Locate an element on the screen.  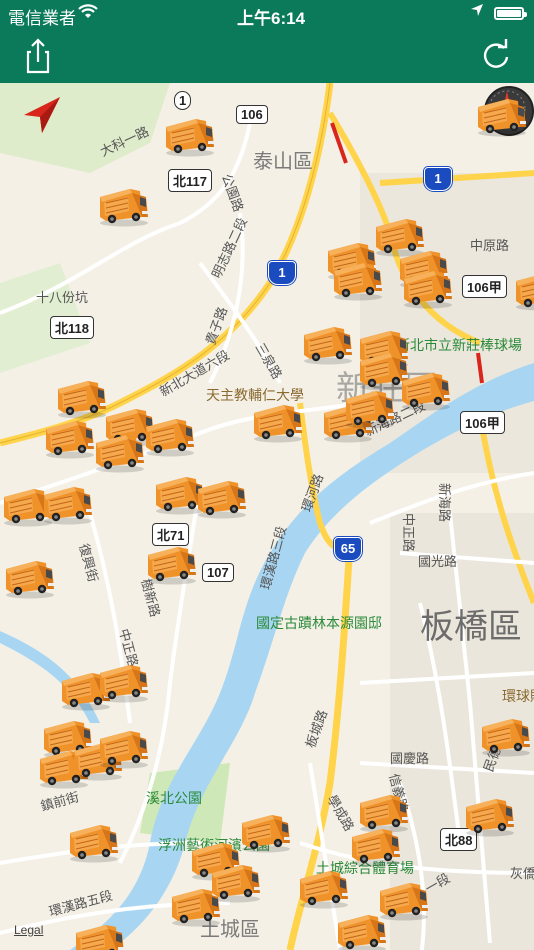
navigation-bar is located at coordinates (267, 55).